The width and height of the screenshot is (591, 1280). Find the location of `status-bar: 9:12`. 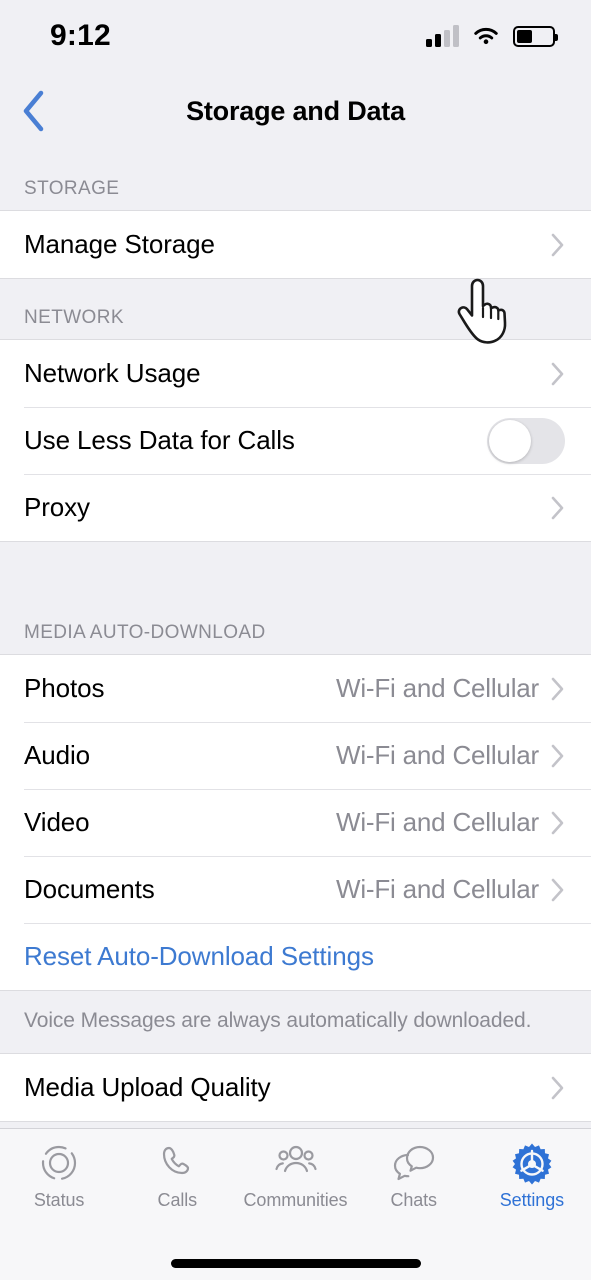

status-bar: 9:12 is located at coordinates (295, 36).